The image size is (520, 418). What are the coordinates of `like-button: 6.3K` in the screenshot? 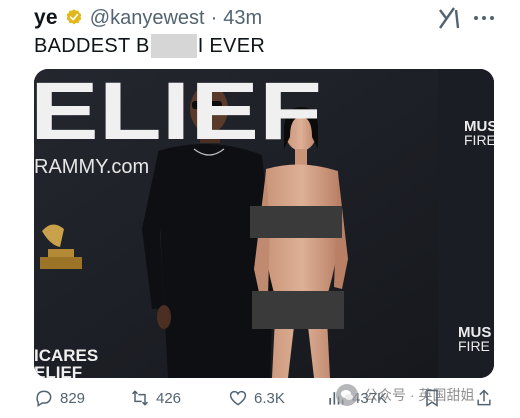 It's located at (256, 398).